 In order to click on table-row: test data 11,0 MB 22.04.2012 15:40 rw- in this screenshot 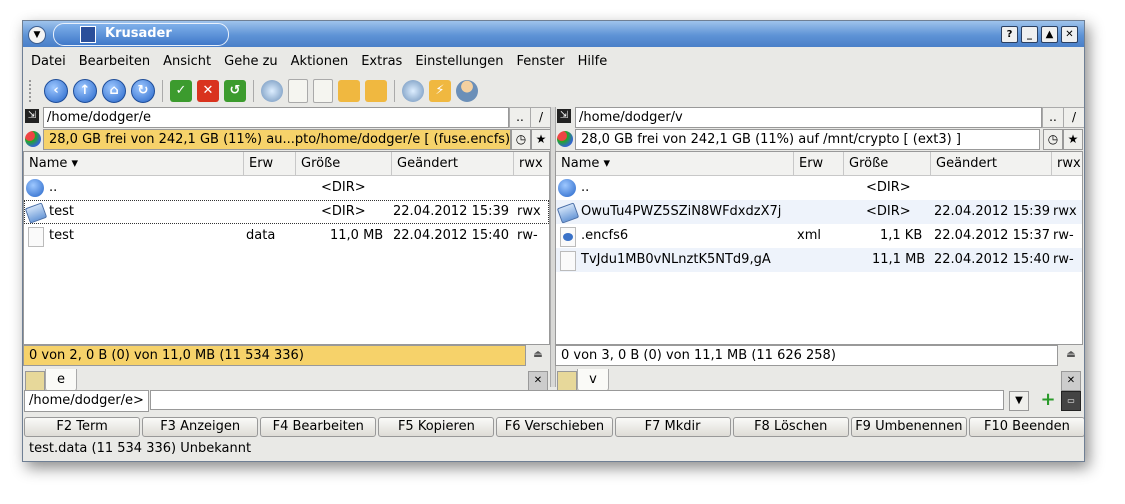, I will do `click(286, 236)`.